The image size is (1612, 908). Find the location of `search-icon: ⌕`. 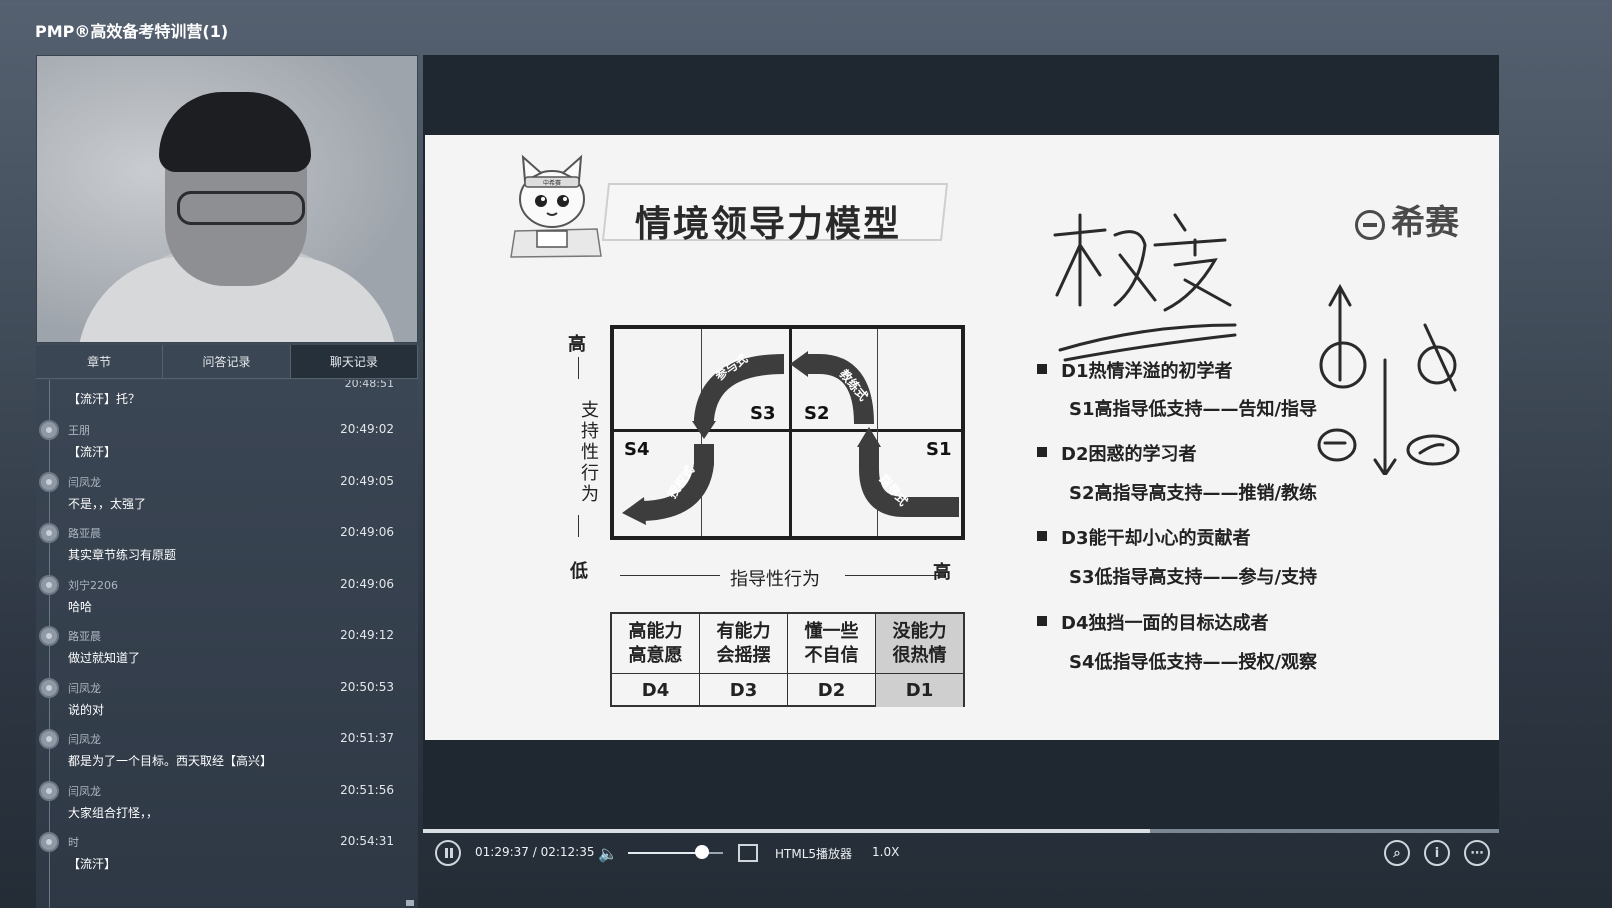

search-icon: ⌕ is located at coordinates (1397, 853).